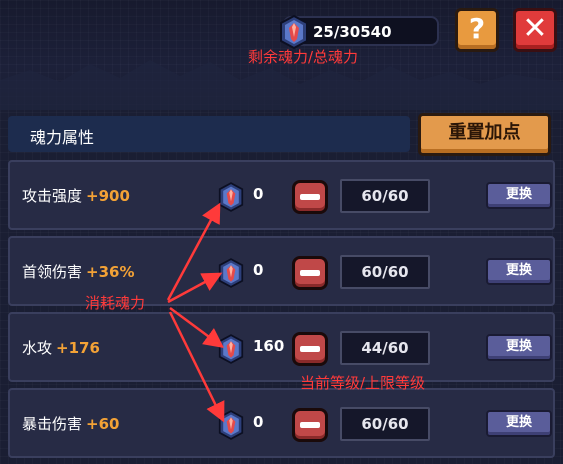 The height and width of the screenshot is (464, 563). Describe the element at coordinates (363, 383) in the screenshot. I see `level-annotation: 当前等级/上限等级` at that location.